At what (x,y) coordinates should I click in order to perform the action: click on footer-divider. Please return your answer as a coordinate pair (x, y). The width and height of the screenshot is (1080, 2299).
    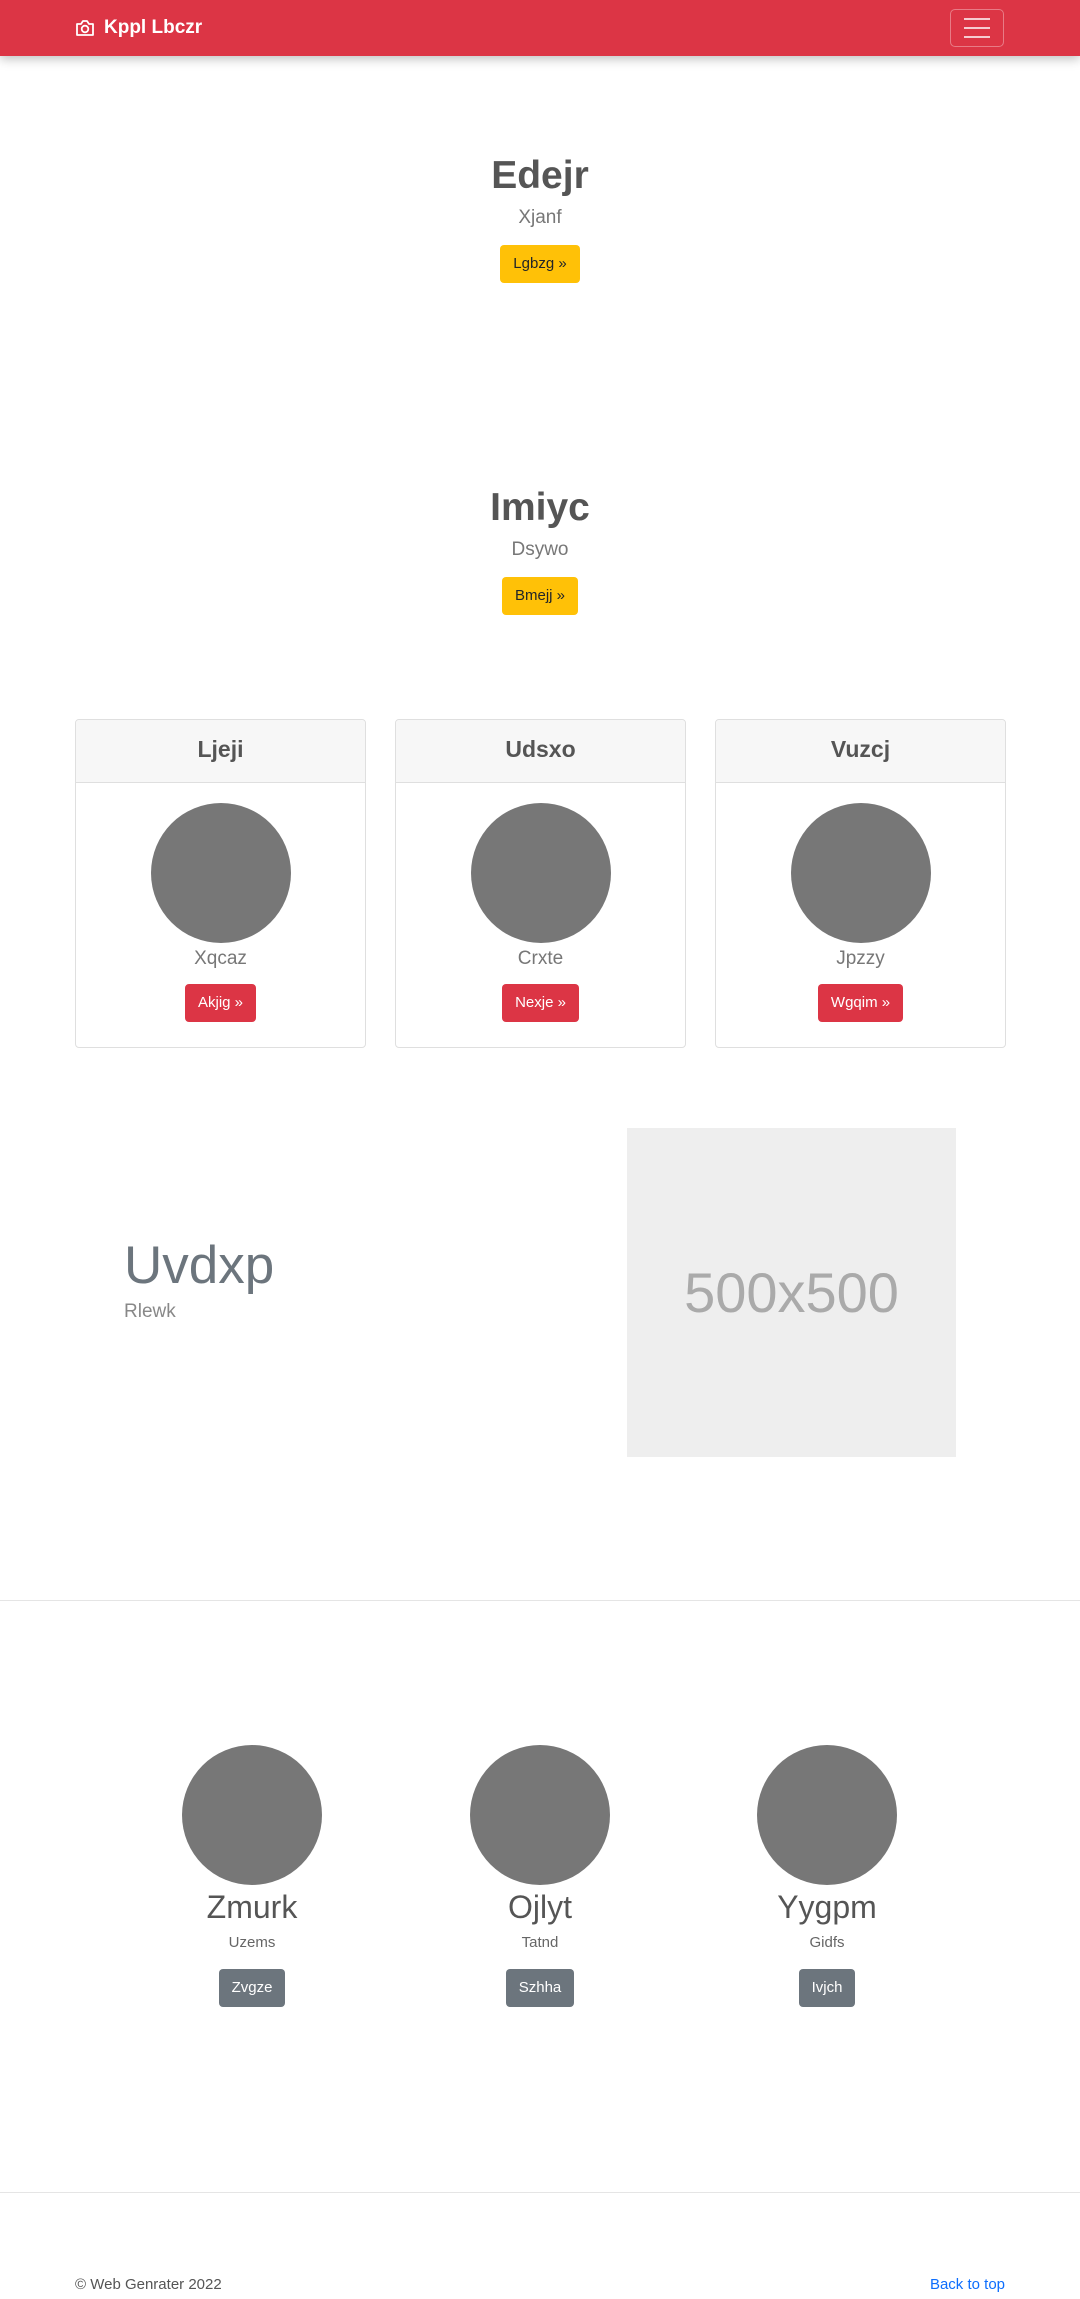
    Looking at the image, I should click on (540, 2192).